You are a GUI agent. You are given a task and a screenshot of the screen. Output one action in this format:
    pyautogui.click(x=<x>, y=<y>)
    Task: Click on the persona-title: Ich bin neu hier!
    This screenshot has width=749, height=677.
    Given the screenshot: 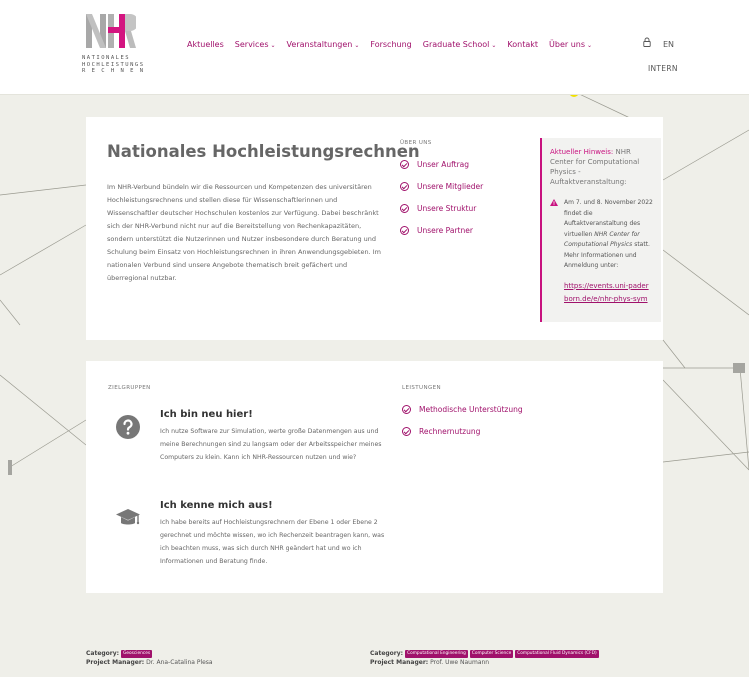 What is the action you would take?
    pyautogui.click(x=206, y=414)
    